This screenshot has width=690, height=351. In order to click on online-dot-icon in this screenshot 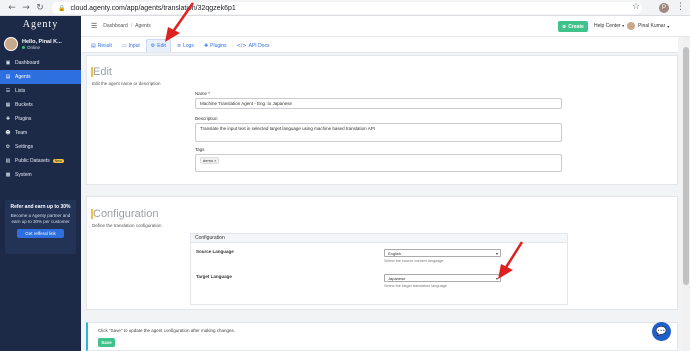, I will do `click(23, 47)`.